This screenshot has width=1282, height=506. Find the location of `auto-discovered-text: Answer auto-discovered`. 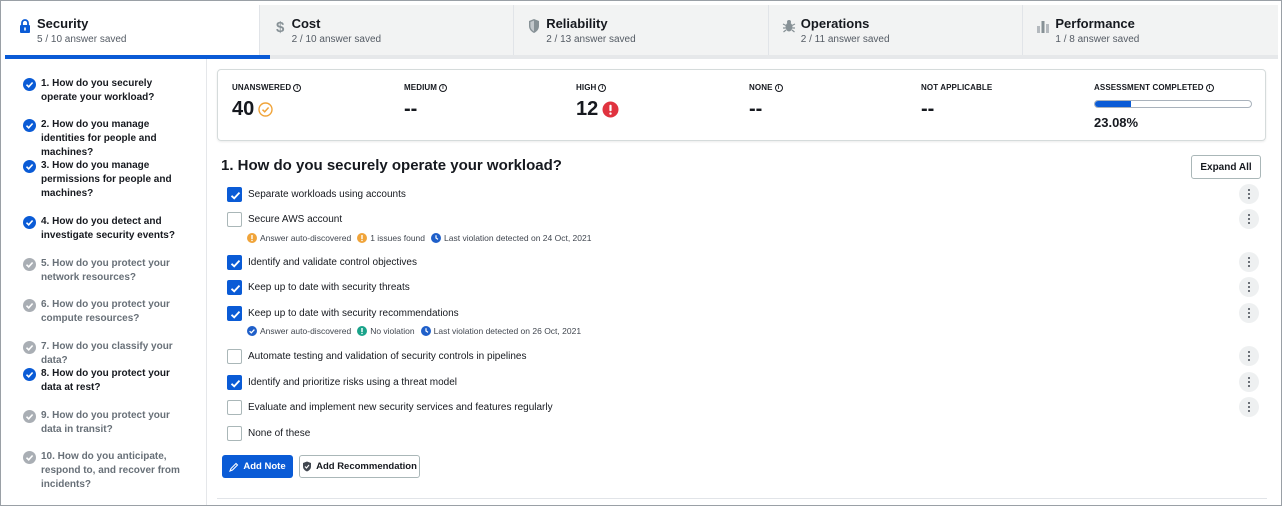

auto-discovered-text: Answer auto-discovered is located at coordinates (306, 331).